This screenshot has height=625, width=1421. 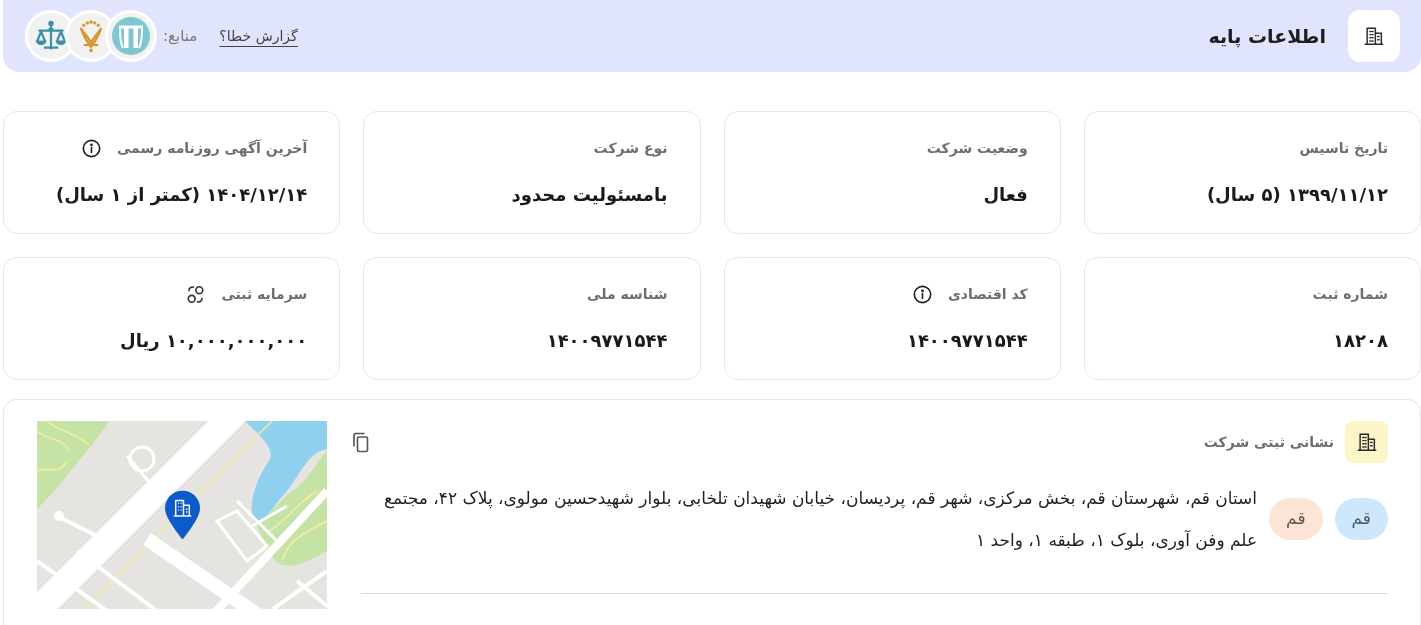 I want to click on map-pin-icon, so click(x=182, y=515).